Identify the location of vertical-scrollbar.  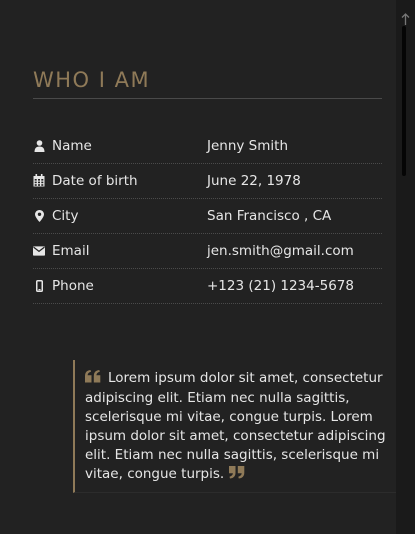
(405, 267).